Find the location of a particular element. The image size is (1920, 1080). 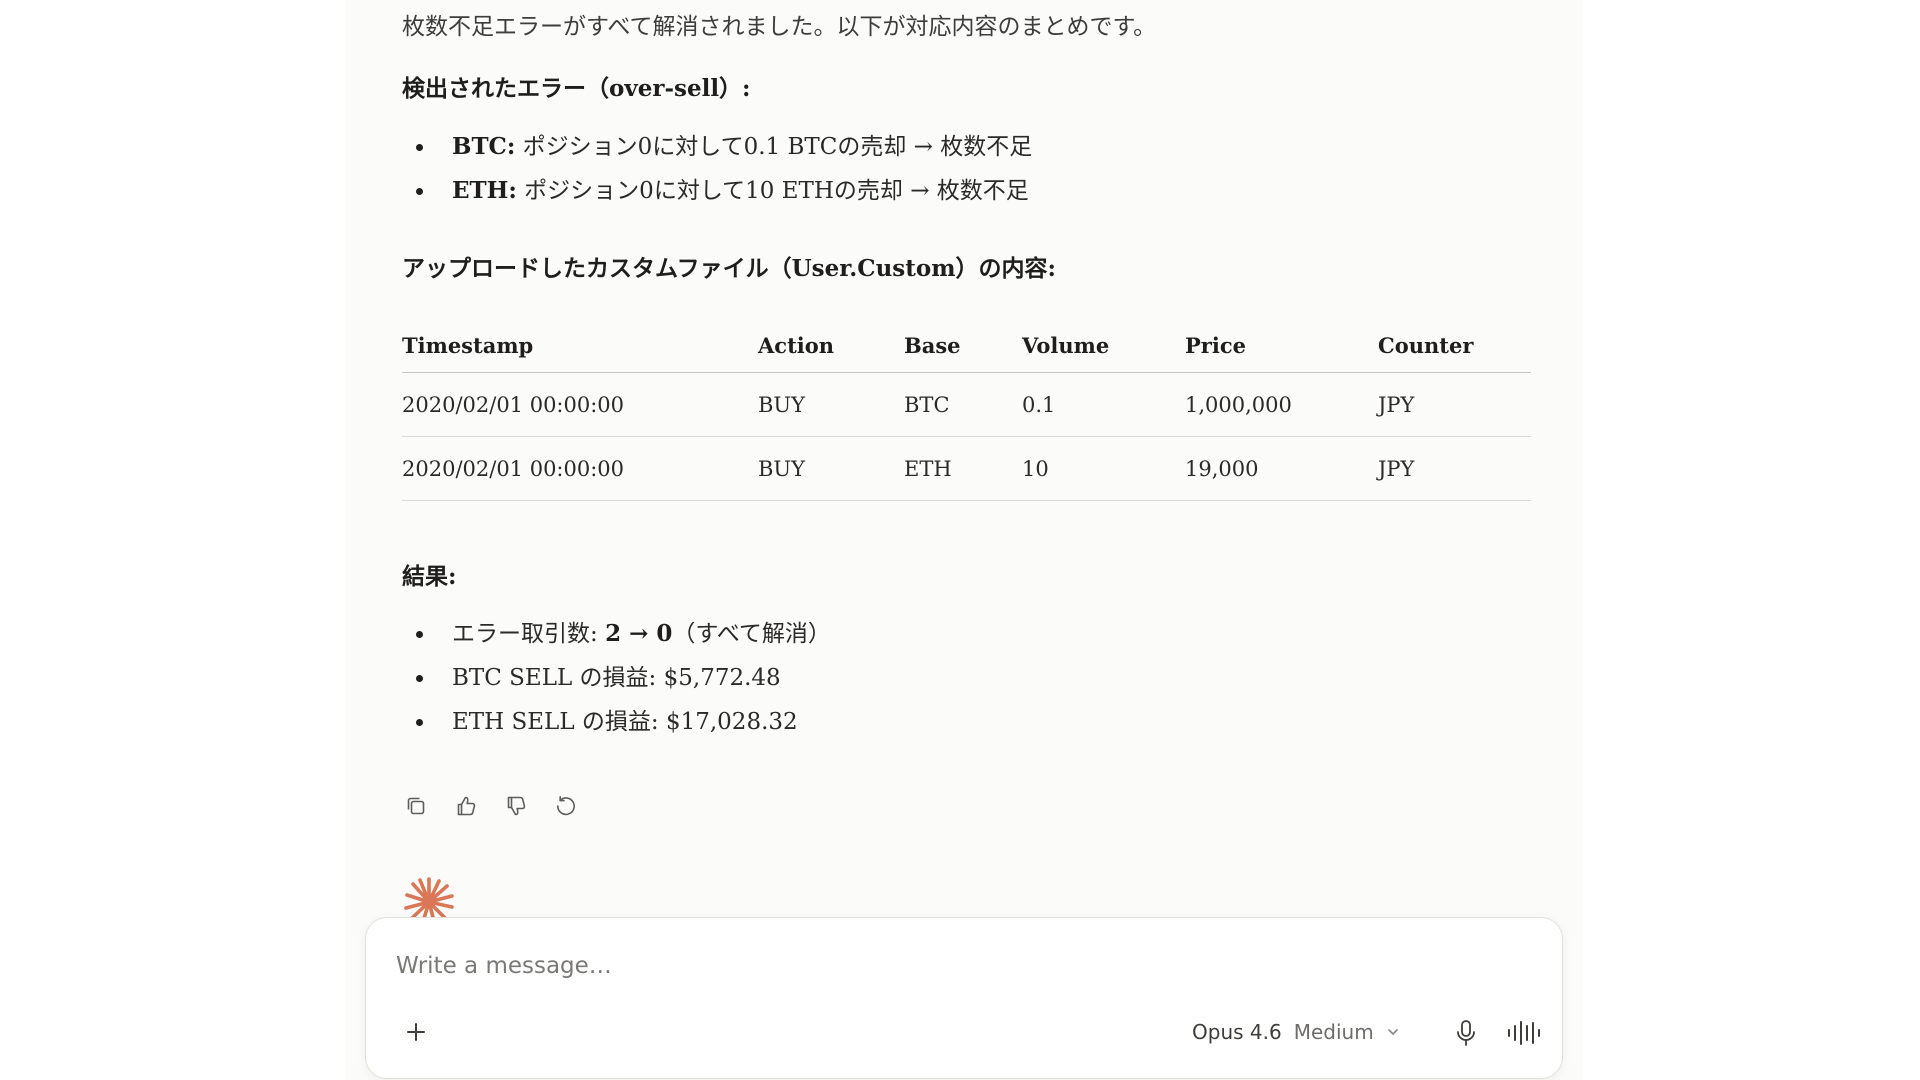

list-item: BTC SELL の損益: $5,772.48 is located at coordinates (616, 678).